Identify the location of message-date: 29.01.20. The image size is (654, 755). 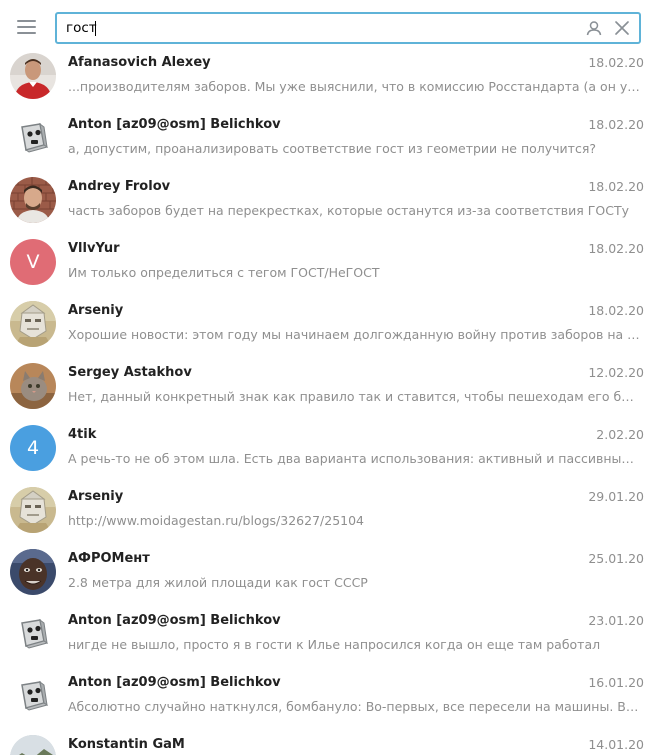
(616, 496).